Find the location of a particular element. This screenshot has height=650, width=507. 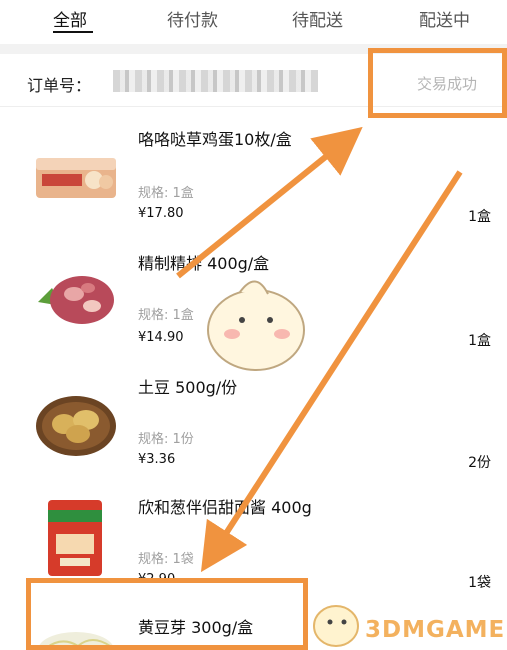

arrow-to-status is located at coordinates (269, 202).